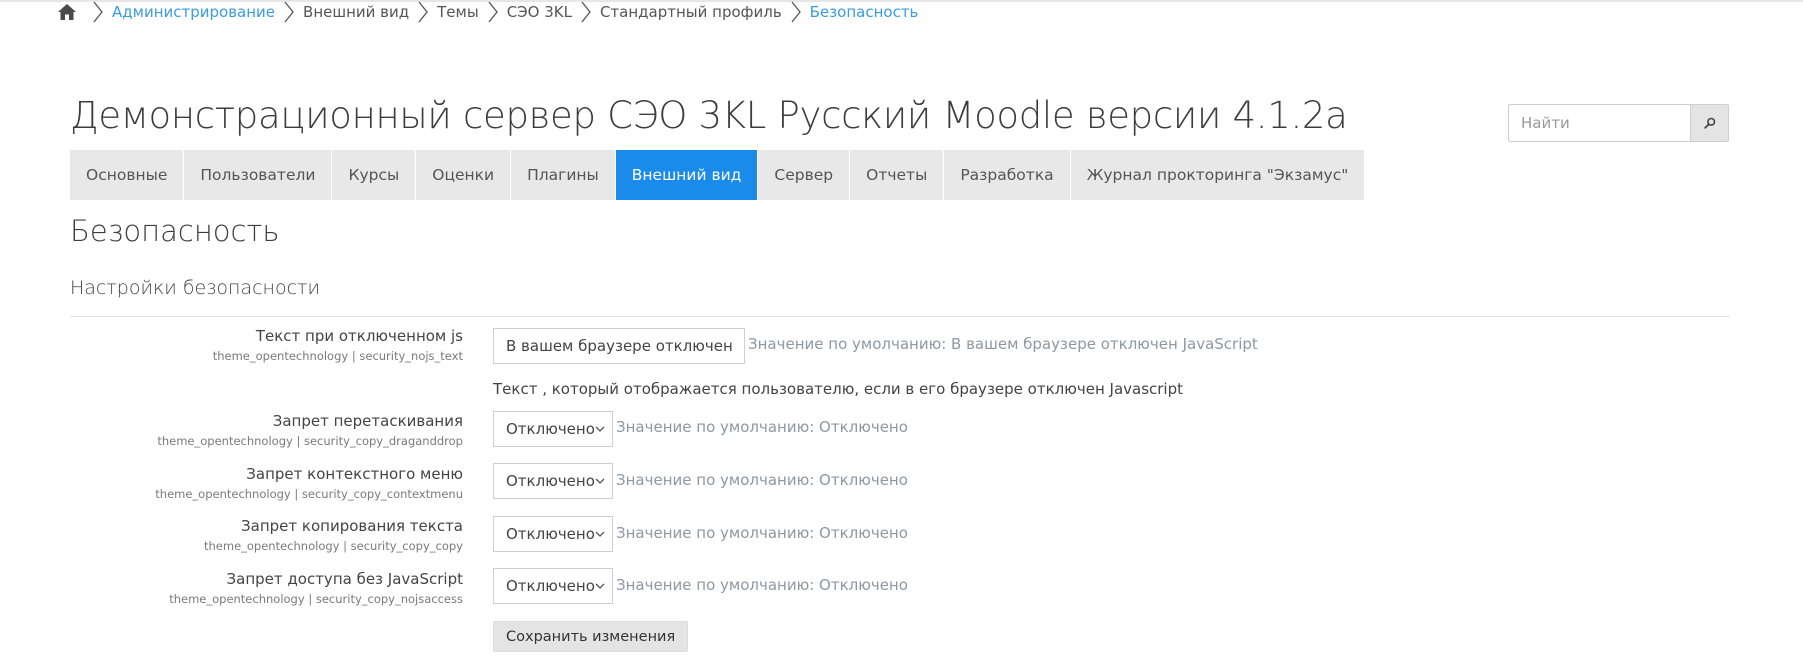 Image resolution: width=1803 pixels, height=668 pixels. What do you see at coordinates (687, 175) in the screenshot?
I see `tab-appearance: Внешний вид` at bounding box center [687, 175].